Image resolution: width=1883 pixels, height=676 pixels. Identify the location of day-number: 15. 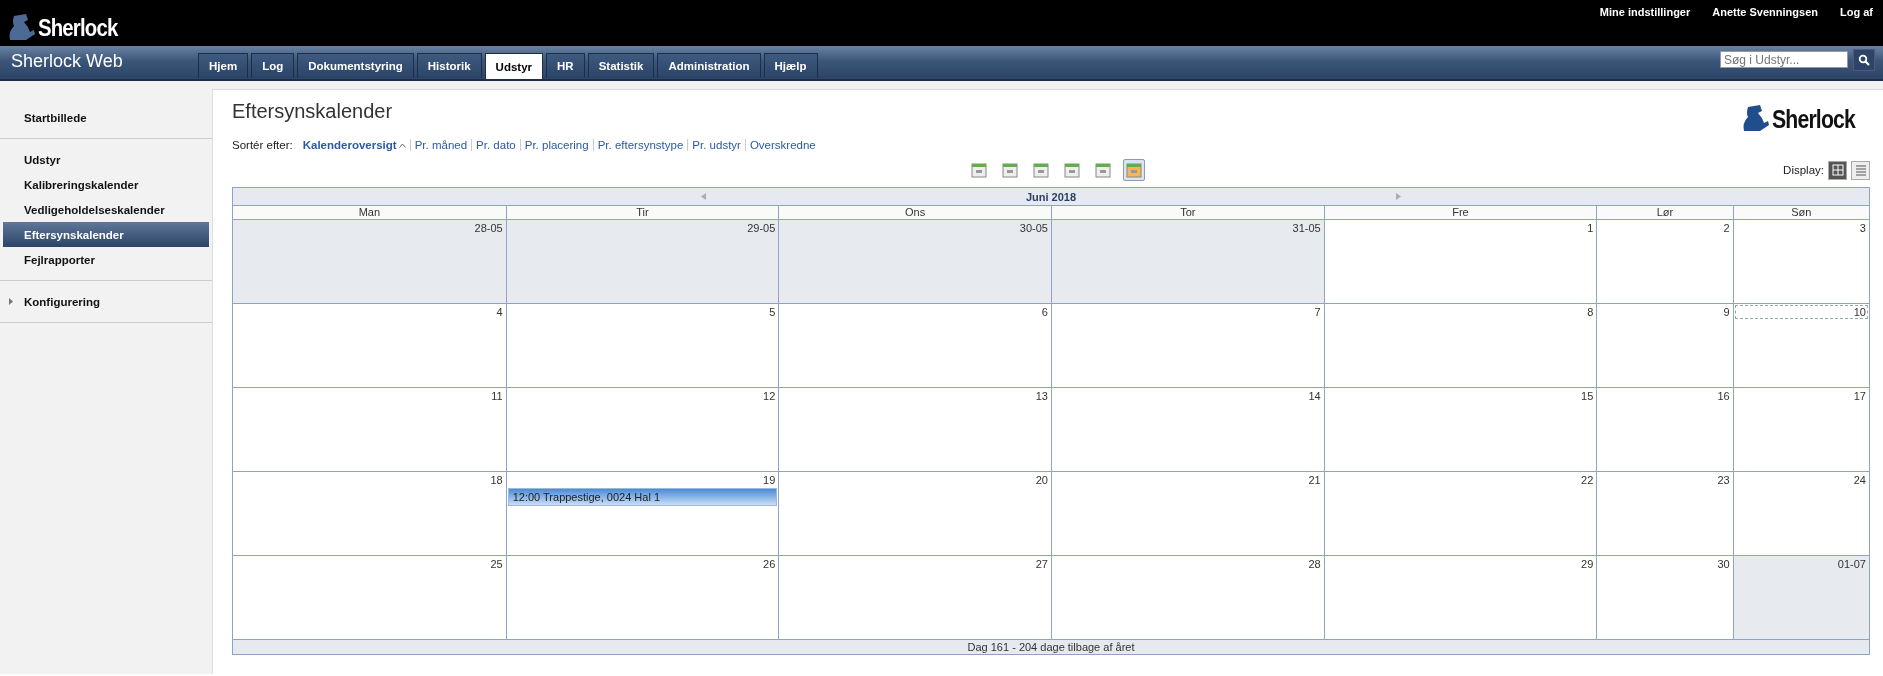
(1587, 396).